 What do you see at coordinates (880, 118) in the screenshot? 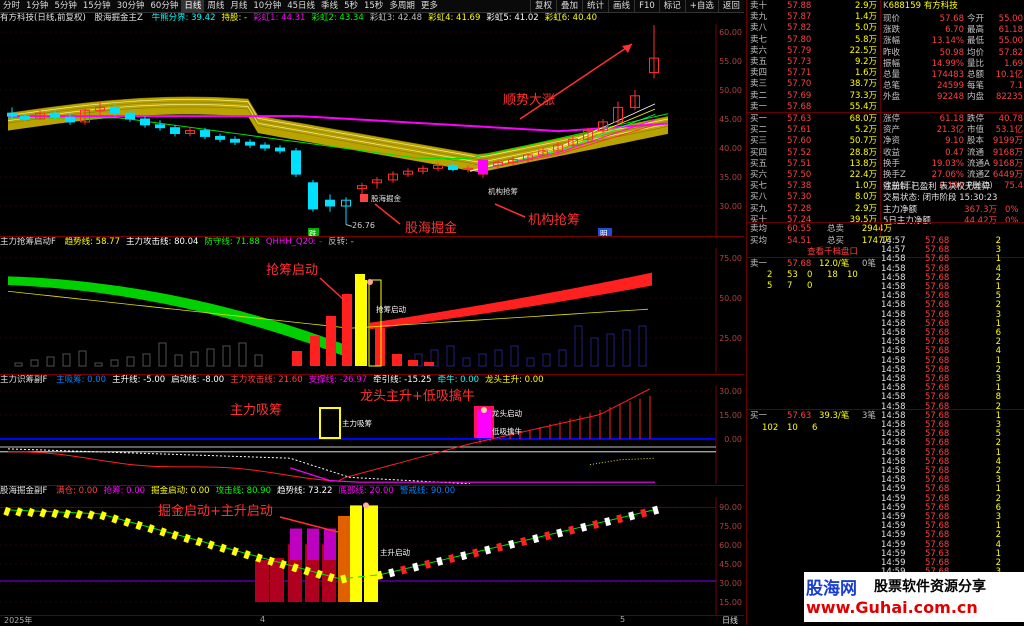
I see `column-divider` at bounding box center [880, 118].